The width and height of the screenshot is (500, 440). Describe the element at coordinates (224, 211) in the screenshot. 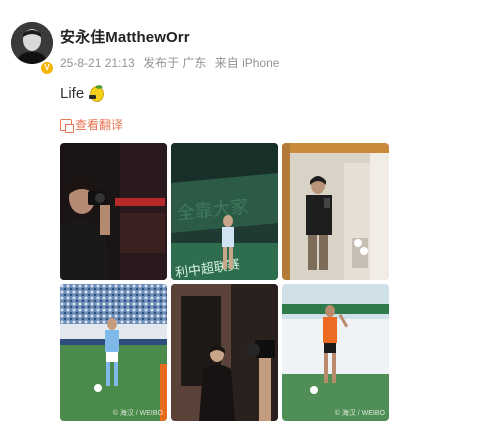

I see `photo-thumbnail: 全靠大家 利中超联赛` at that location.